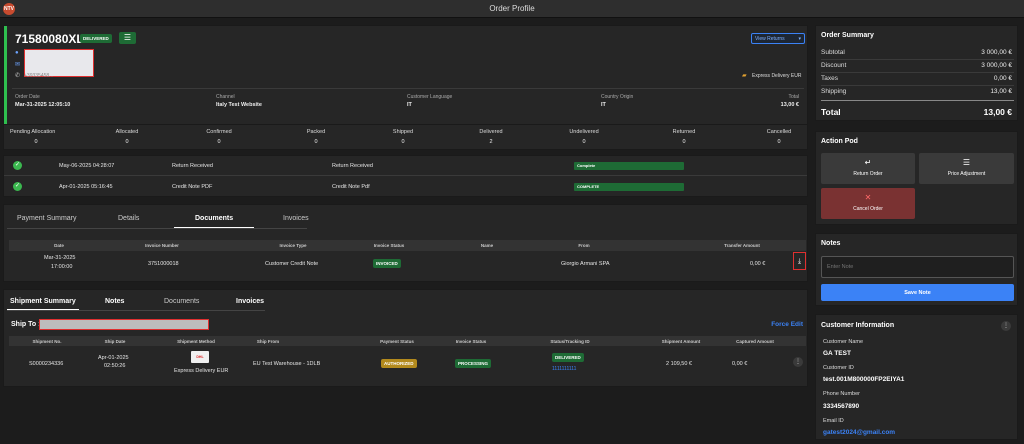  I want to click on window-title: Order Profile, so click(512, 8).